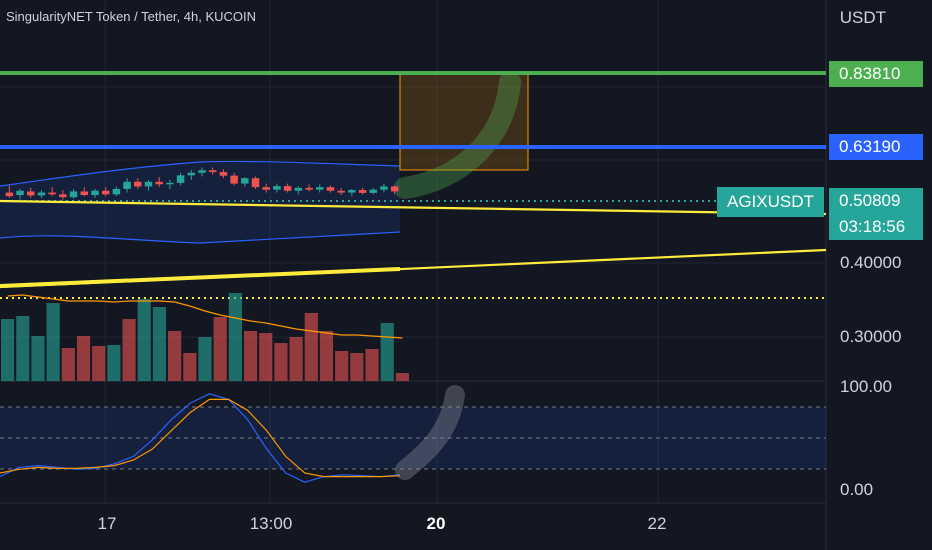 The image size is (932, 550). Describe the element at coordinates (871, 336) in the screenshot. I see `price-tick-030: 0.30000` at that location.